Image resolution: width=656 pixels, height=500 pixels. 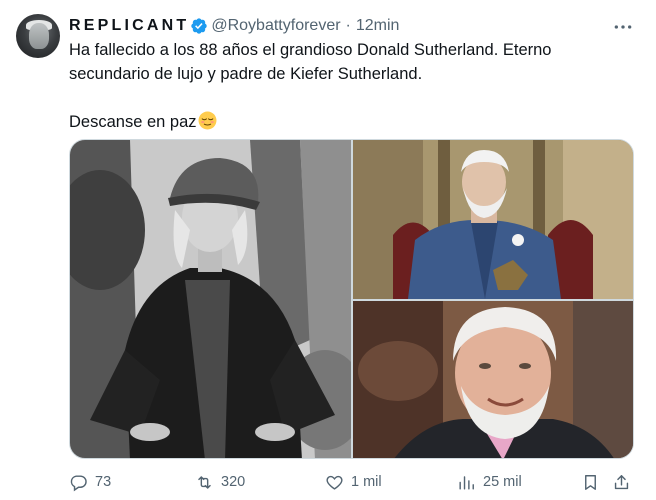 I want to click on tweet-paragraph-closing: Descanse en paz, so click(x=349, y=122).